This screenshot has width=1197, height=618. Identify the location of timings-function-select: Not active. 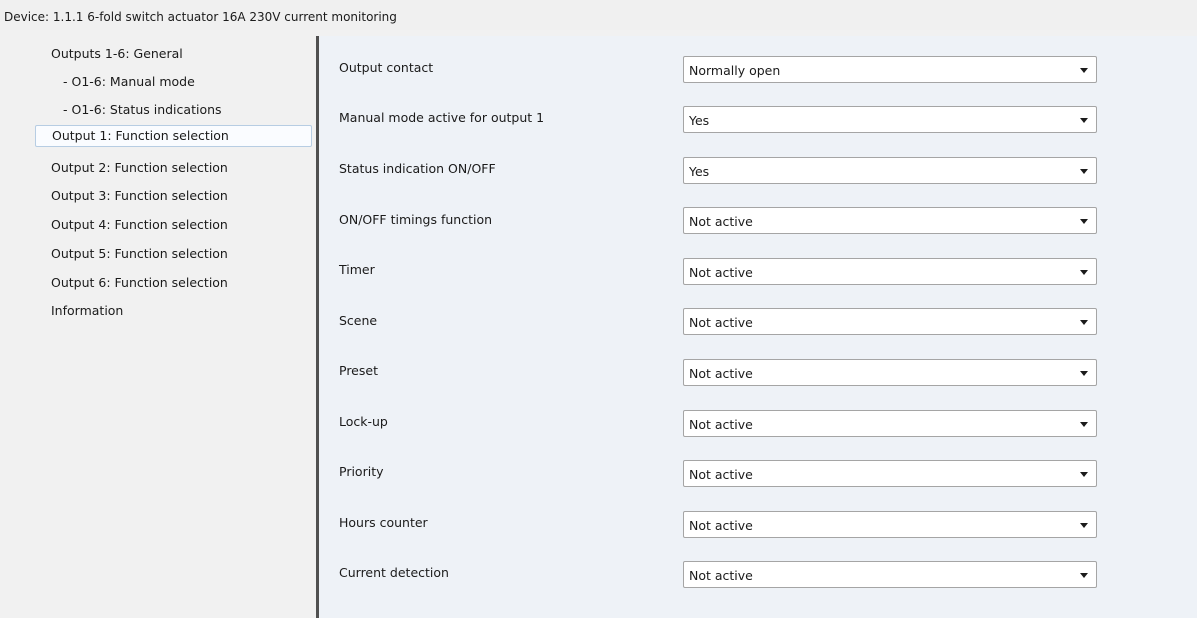
(890, 220).